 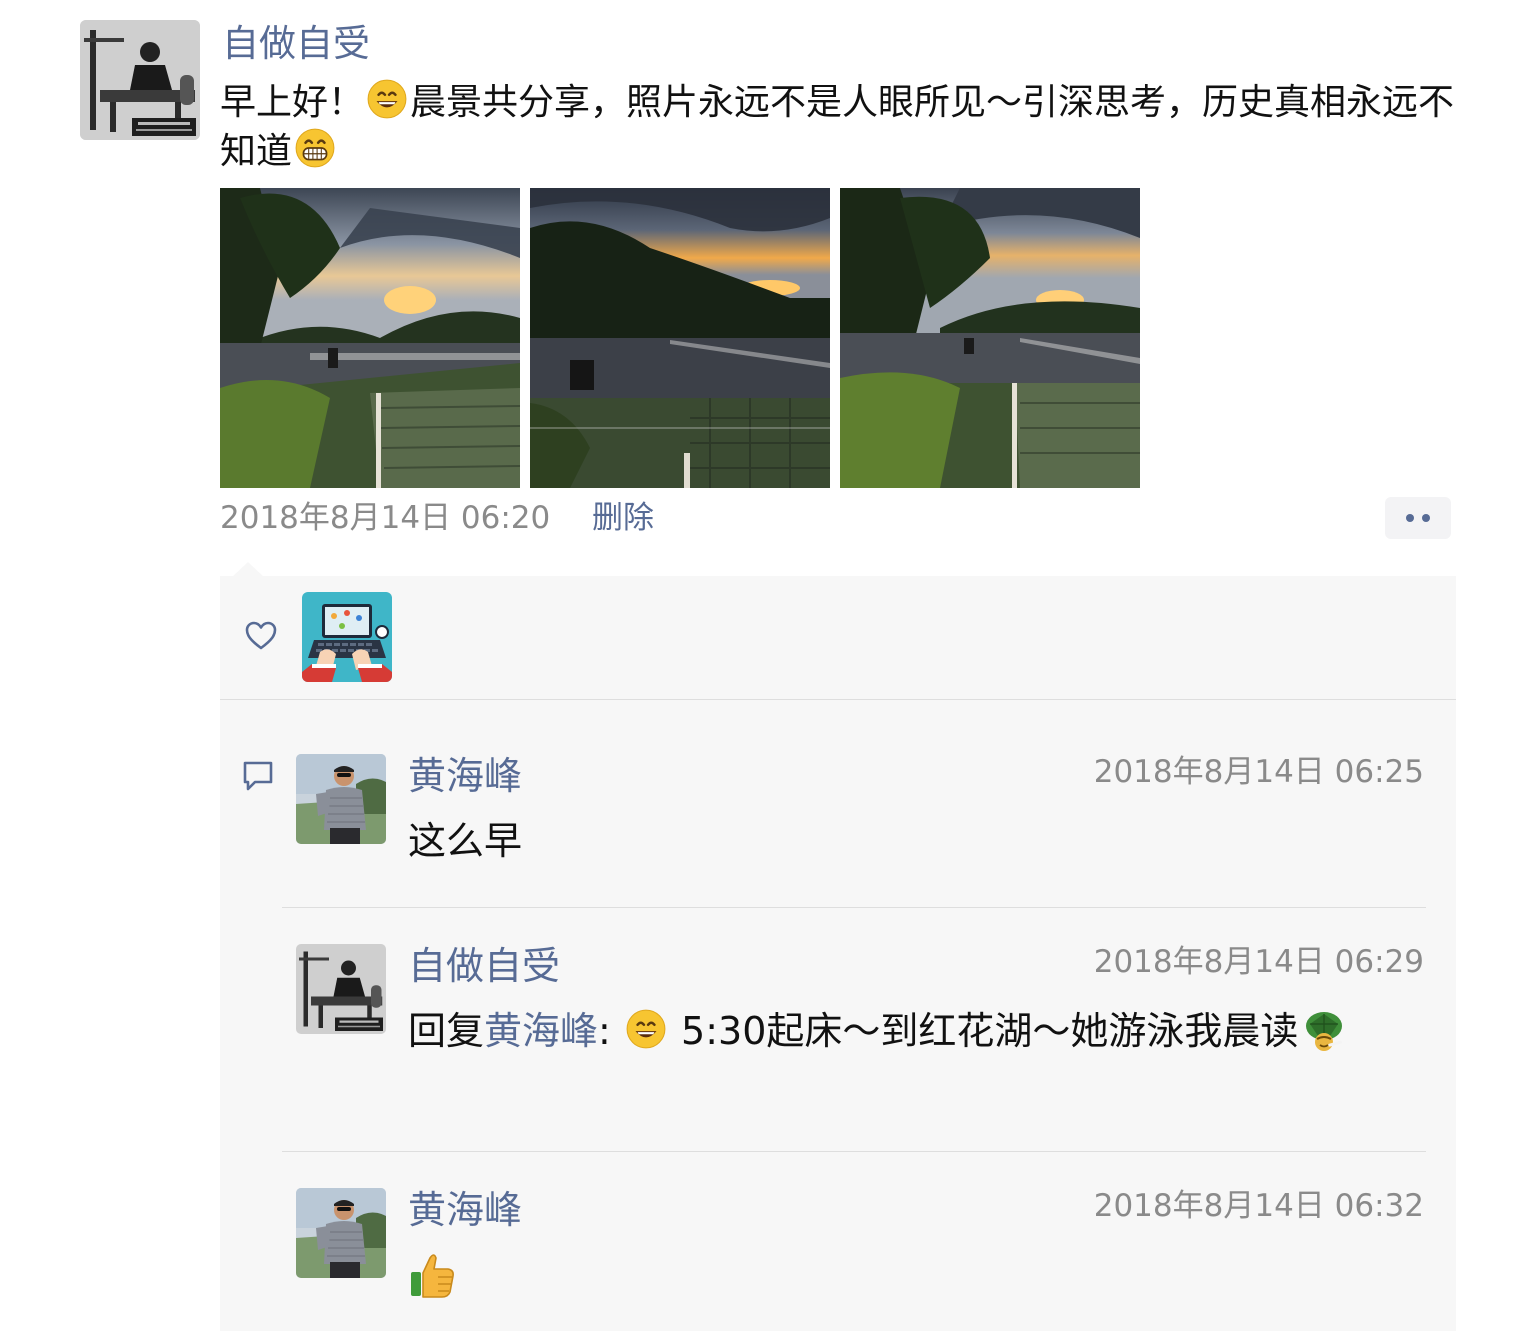 What do you see at coordinates (315, 148) in the screenshot?
I see `grimacing-face-emoji` at bounding box center [315, 148].